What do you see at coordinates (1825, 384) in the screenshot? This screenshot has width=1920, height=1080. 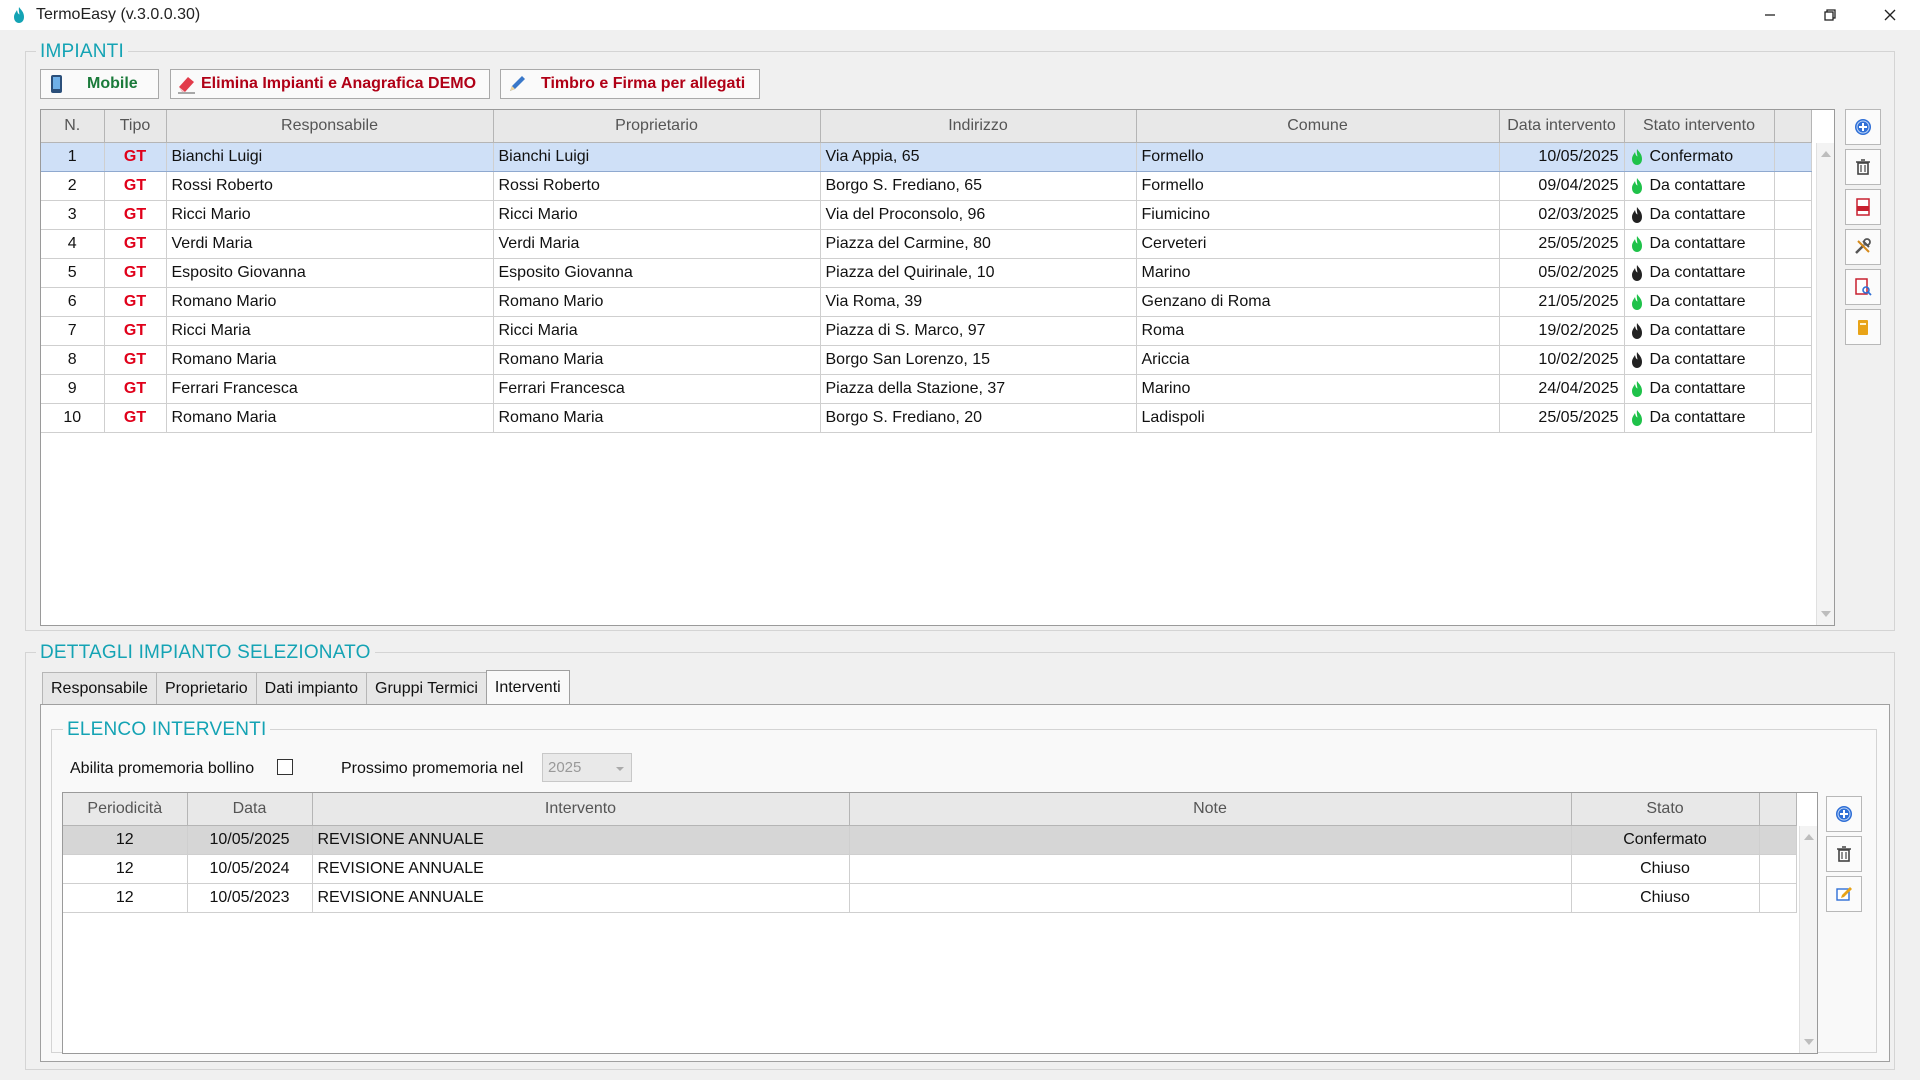 I see `impianti-vscrollbar` at bounding box center [1825, 384].